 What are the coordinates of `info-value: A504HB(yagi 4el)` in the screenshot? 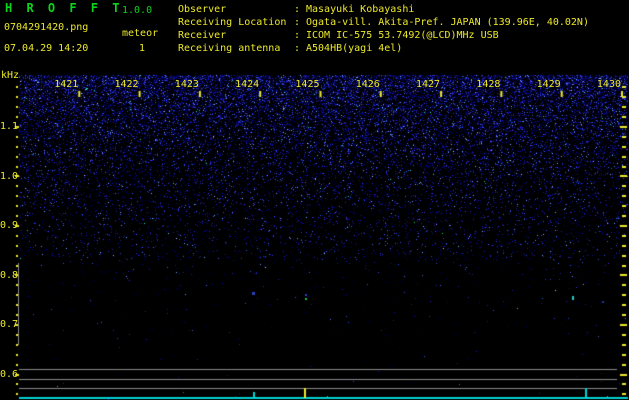 It's located at (354, 48).